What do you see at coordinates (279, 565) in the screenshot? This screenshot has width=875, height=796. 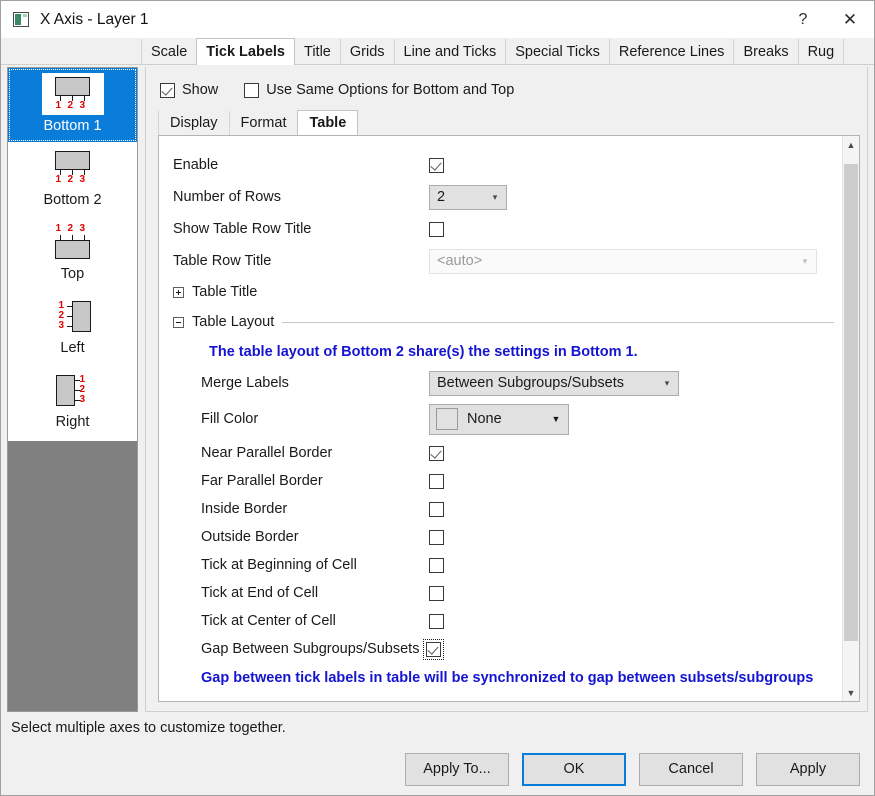 I see `tick-at-beginning-of-cell-label: Tick at Beginning of Cell` at bounding box center [279, 565].